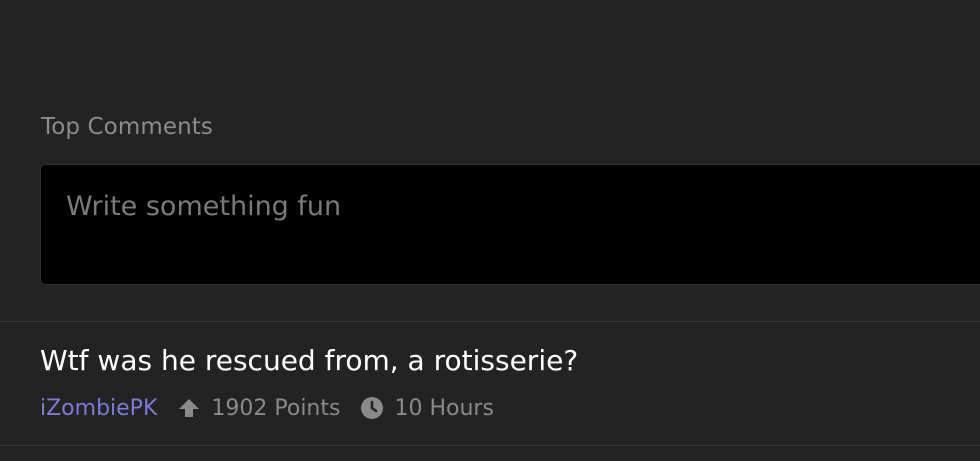 The height and width of the screenshot is (461, 980). I want to click on comment-age: 10 Hours, so click(444, 408).